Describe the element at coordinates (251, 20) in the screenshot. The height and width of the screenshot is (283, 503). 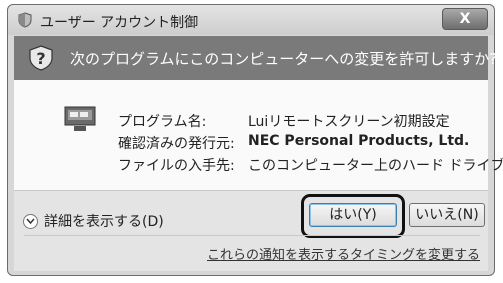
I see `title-bar: ユーザー アカウント制御 X` at that location.